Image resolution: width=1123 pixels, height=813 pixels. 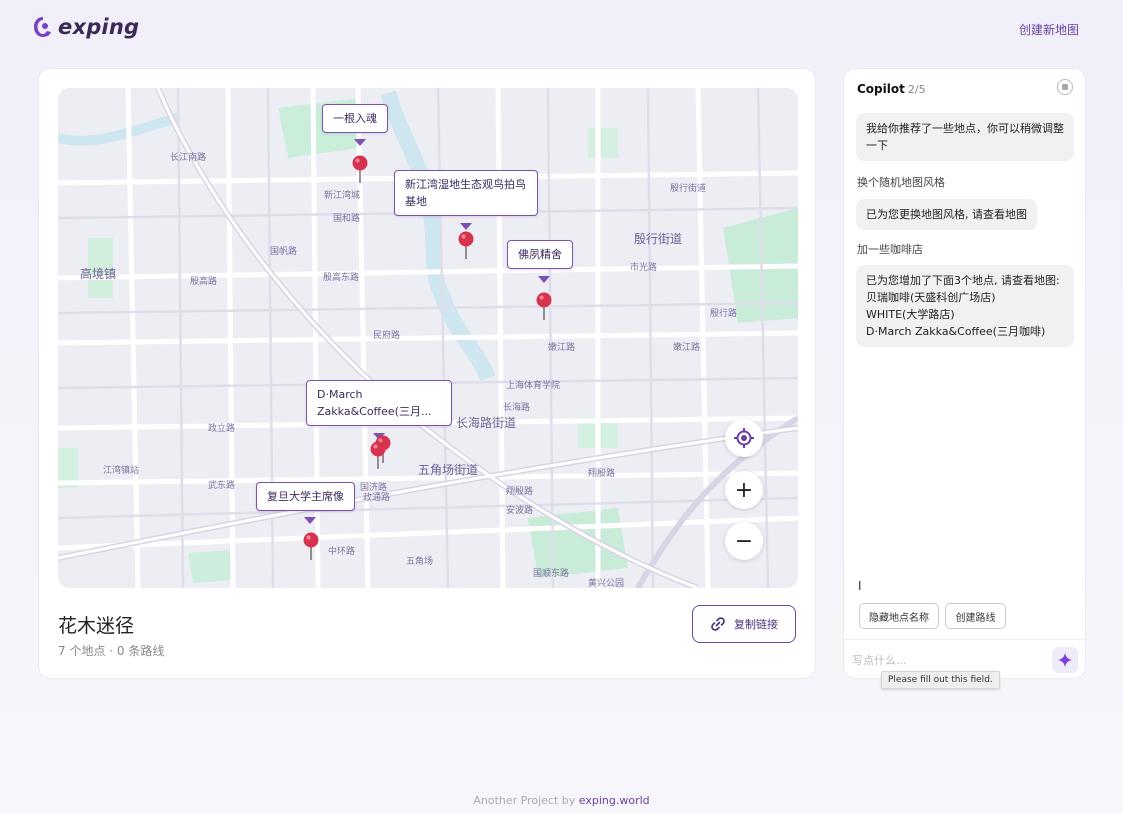 I want to click on text-cursor: I, so click(x=860, y=586).